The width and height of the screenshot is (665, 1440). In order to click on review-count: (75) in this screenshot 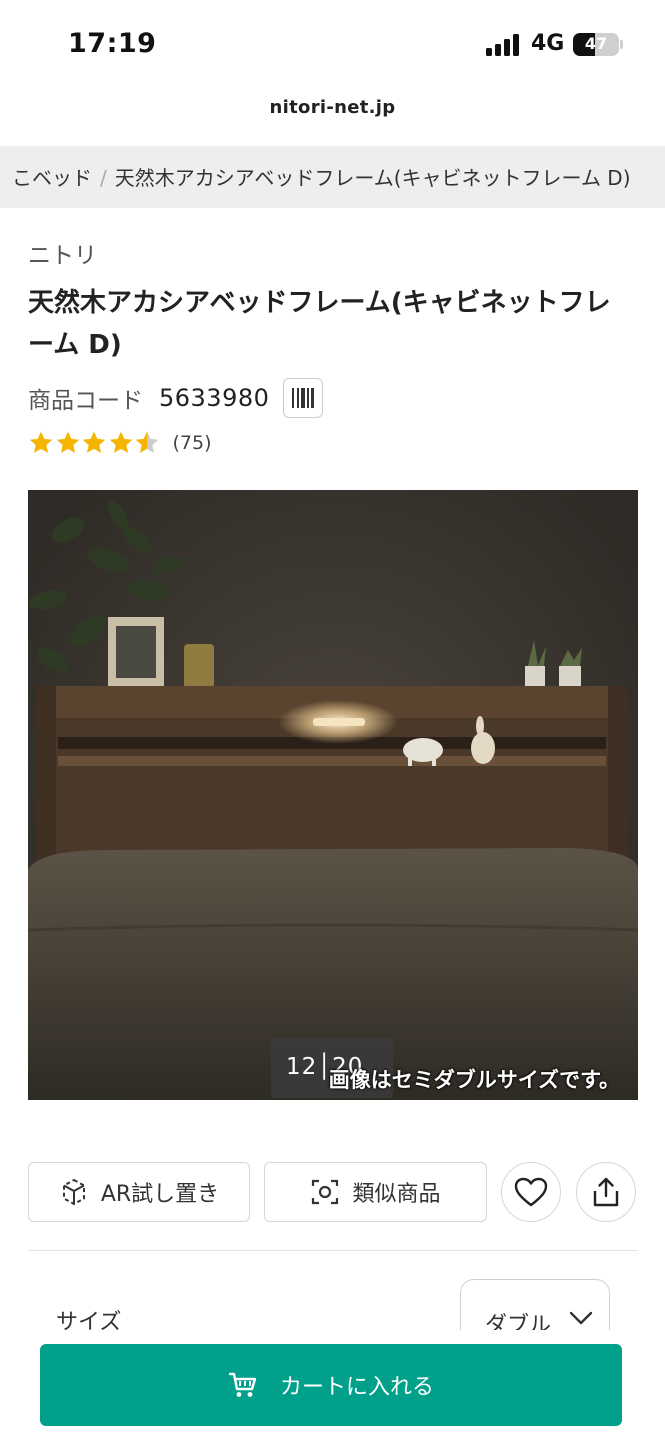, I will do `click(192, 443)`.